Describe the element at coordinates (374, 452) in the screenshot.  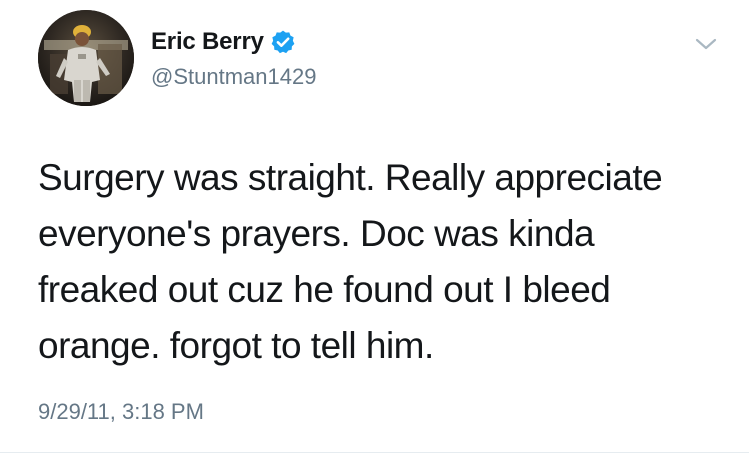
I see `divider` at that location.